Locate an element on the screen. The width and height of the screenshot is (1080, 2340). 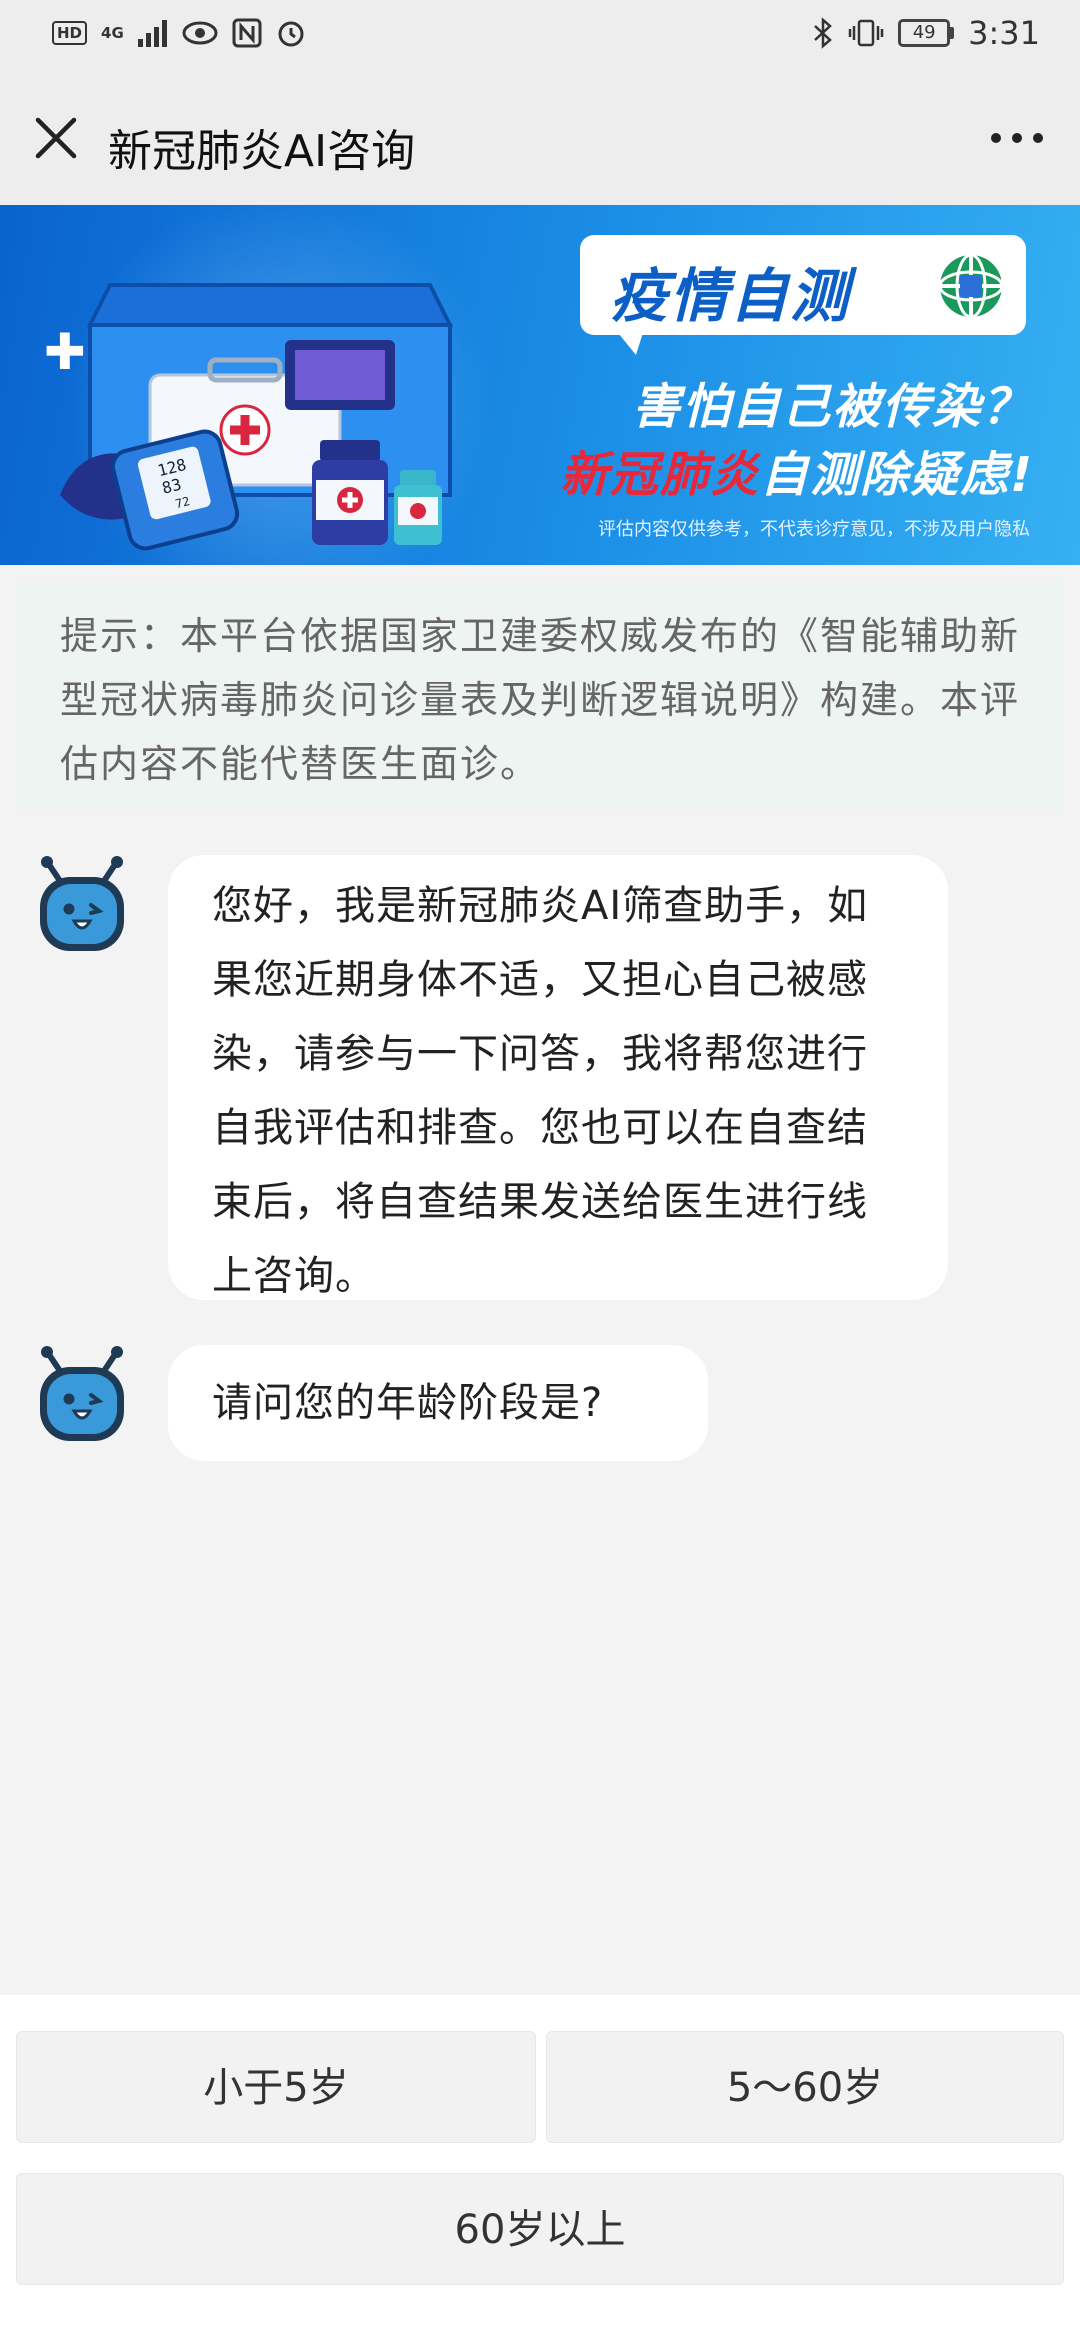
bot-message-row: 请问您的年龄阶段是? is located at coordinates (540, 1405).